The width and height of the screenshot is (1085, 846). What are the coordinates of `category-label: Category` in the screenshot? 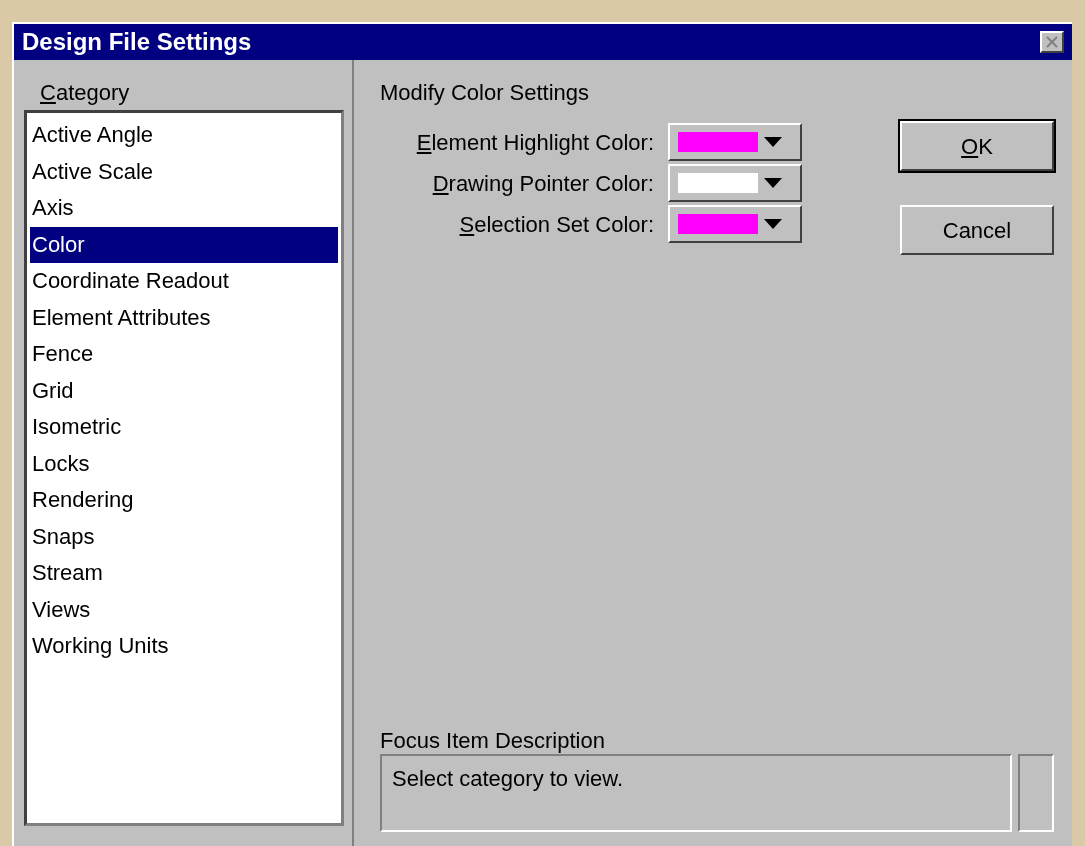 It's located at (85, 93).